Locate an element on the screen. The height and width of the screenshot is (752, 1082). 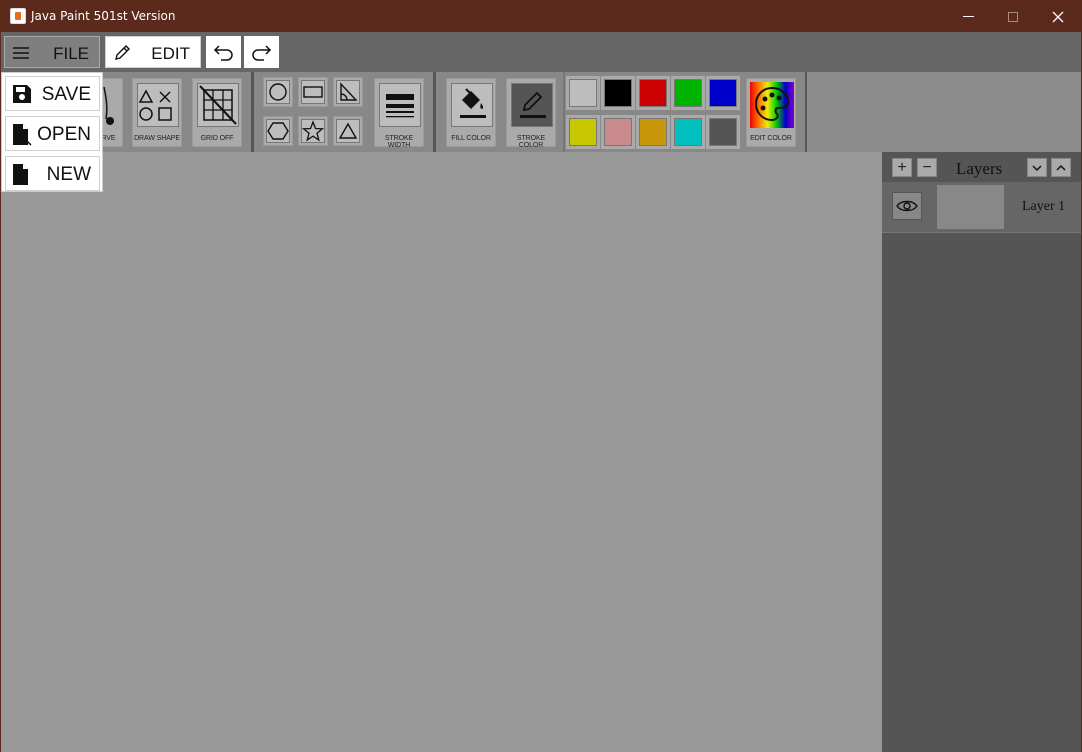
title-bar: Java Paint 501st Version is located at coordinates (541, 16).